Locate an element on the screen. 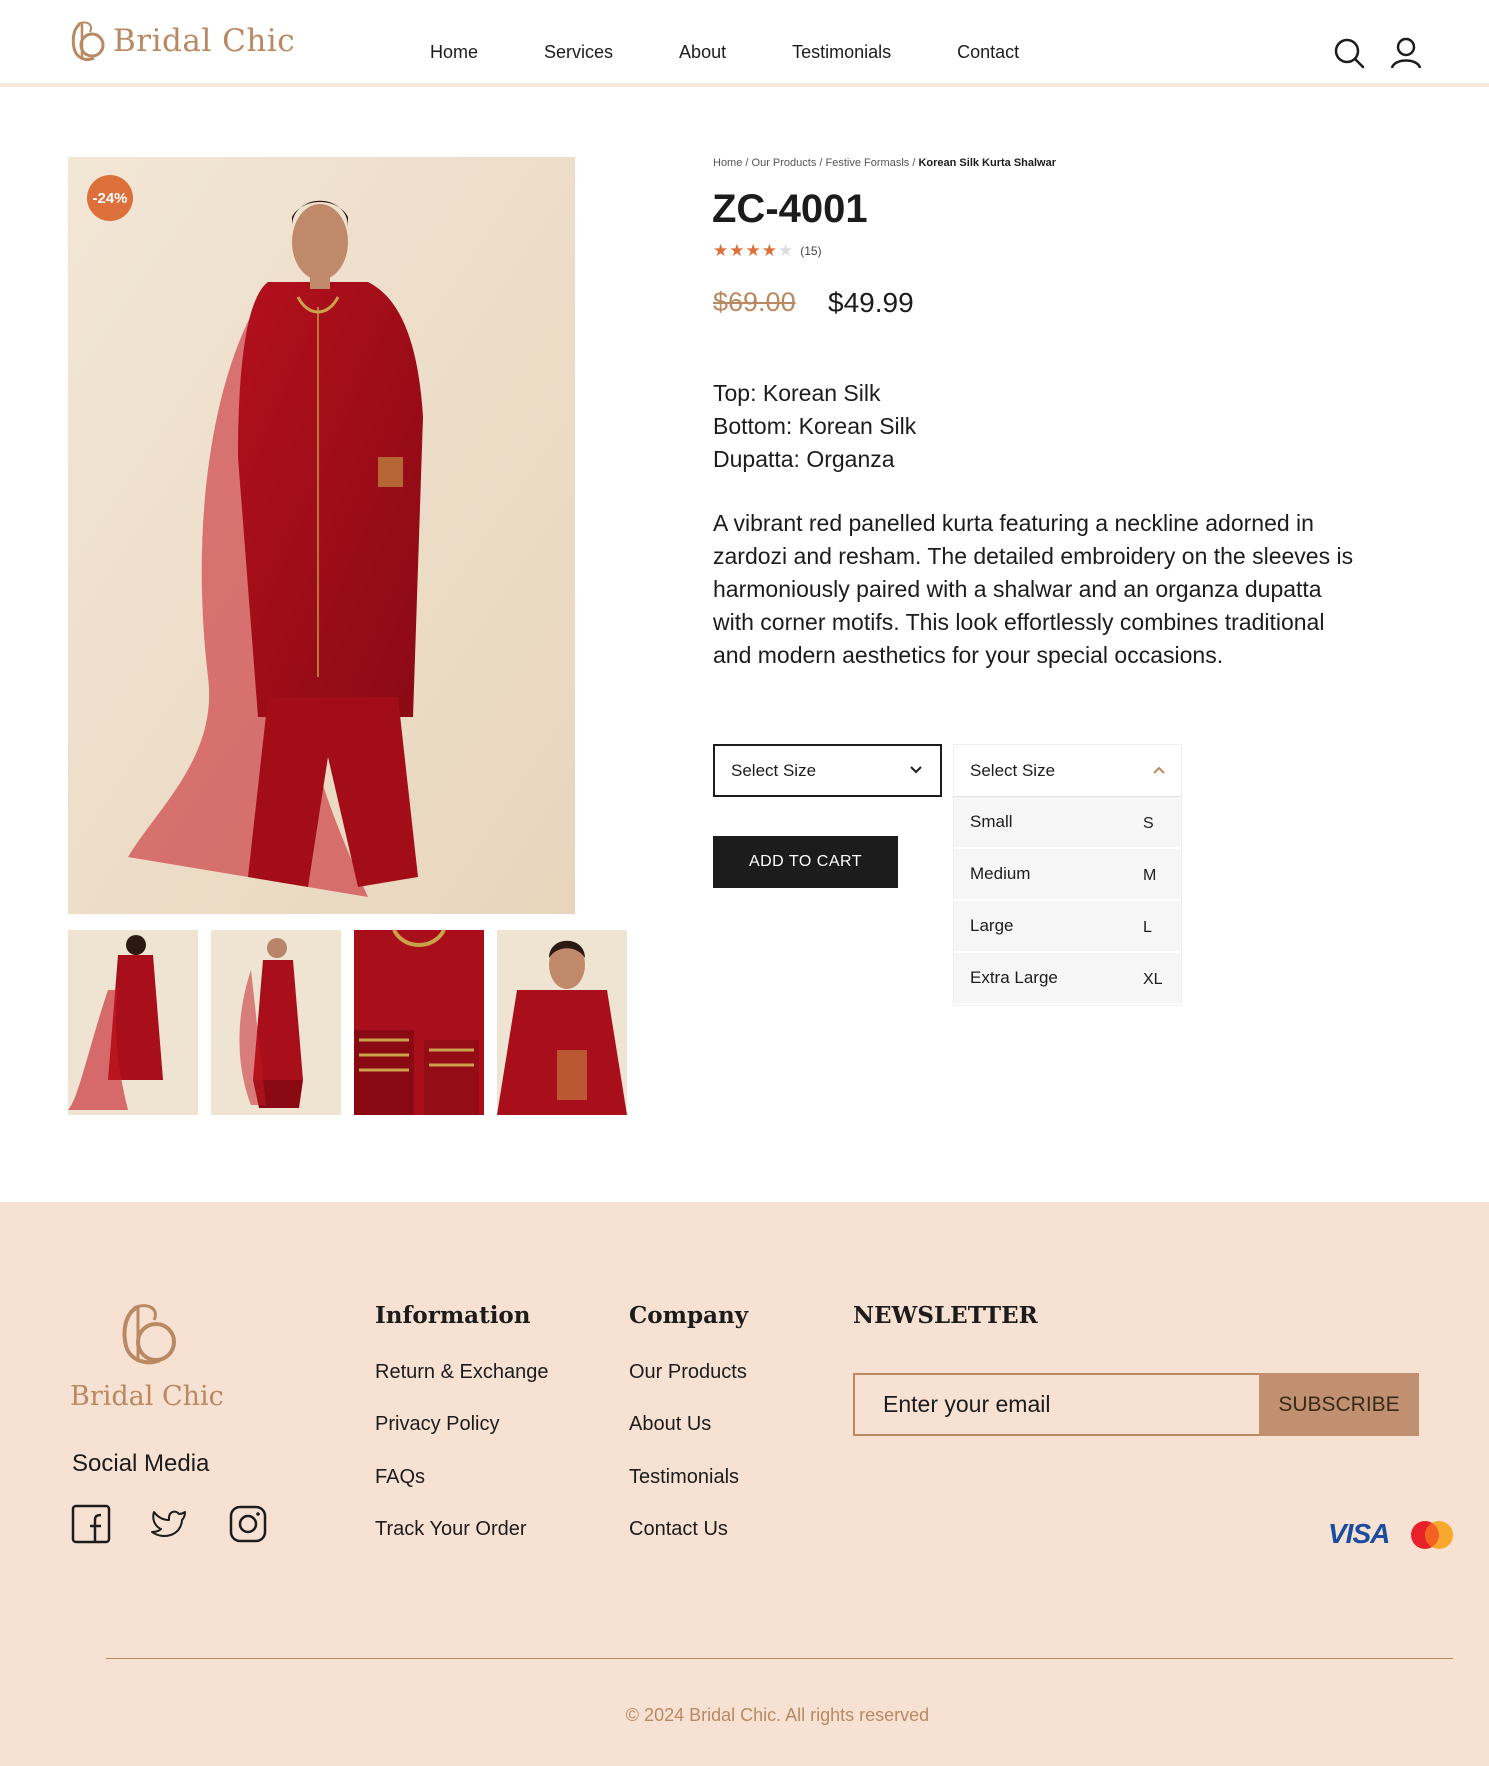 The image size is (1489, 1766). size-option-code: S is located at coordinates (1148, 823).